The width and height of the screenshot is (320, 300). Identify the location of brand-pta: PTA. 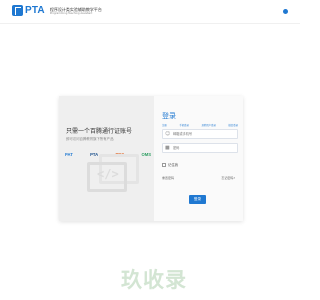
(94, 154).